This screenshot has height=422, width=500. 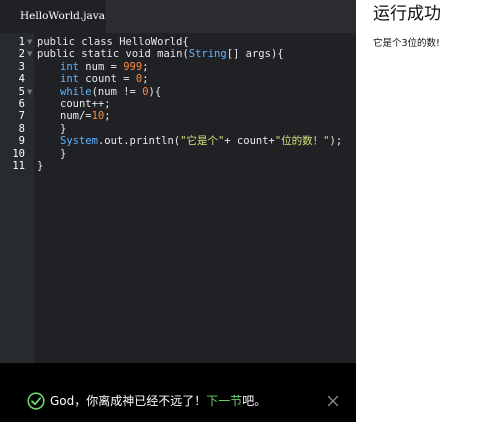 What do you see at coordinates (178, 16) in the screenshot?
I see `editor-tab-bar: HelloWorld.java` at bounding box center [178, 16].